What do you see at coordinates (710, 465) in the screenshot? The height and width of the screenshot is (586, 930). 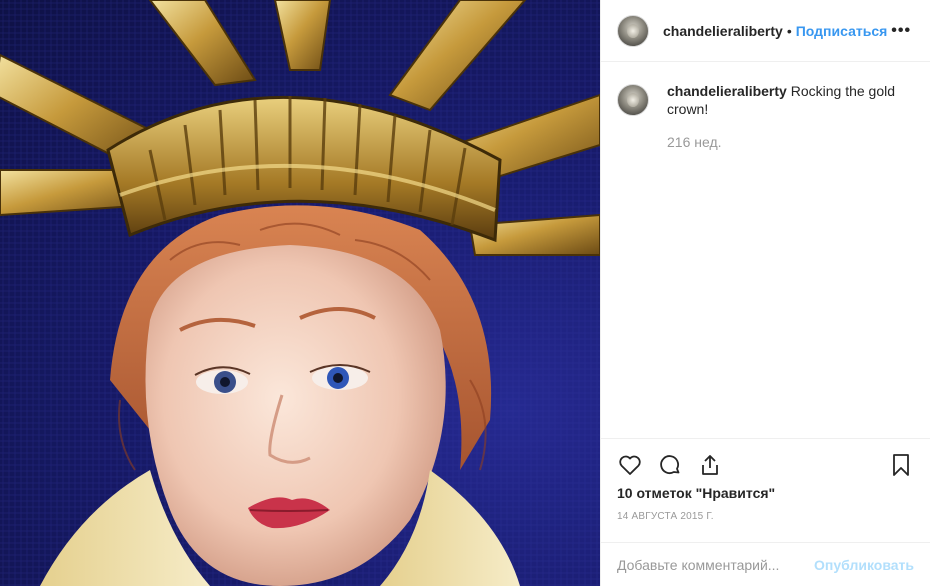 I see `share-icon` at bounding box center [710, 465].